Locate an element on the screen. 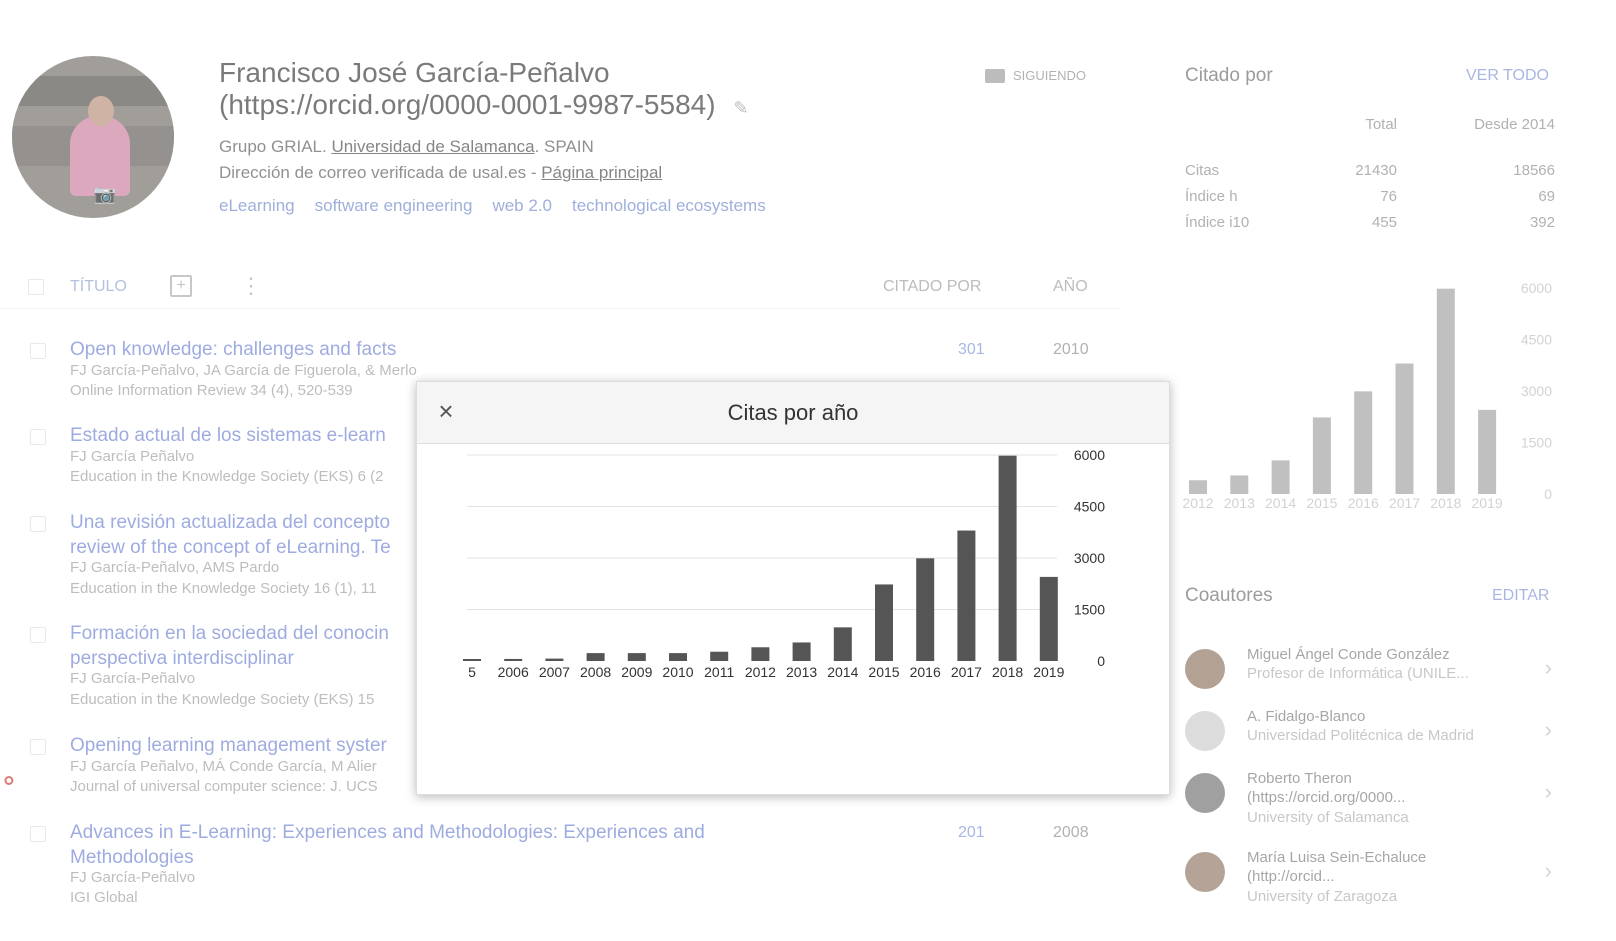 The height and width of the screenshot is (941, 1616). x-tick-label: 2019 is located at coordinates (1048, 672).